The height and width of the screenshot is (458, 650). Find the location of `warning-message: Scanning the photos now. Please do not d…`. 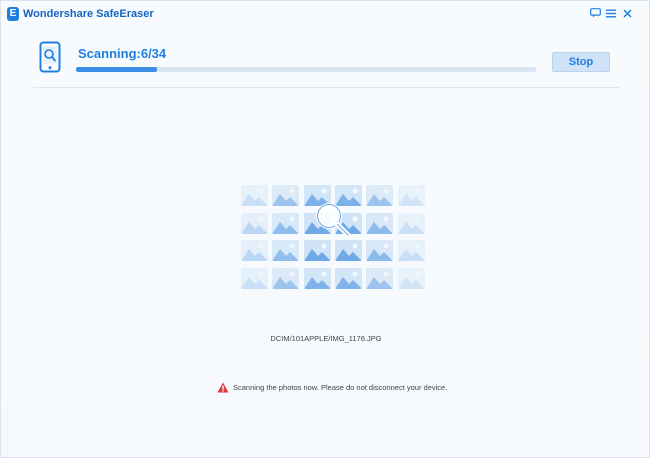

warning-message: Scanning the photos now. Please do not d… is located at coordinates (332, 387).